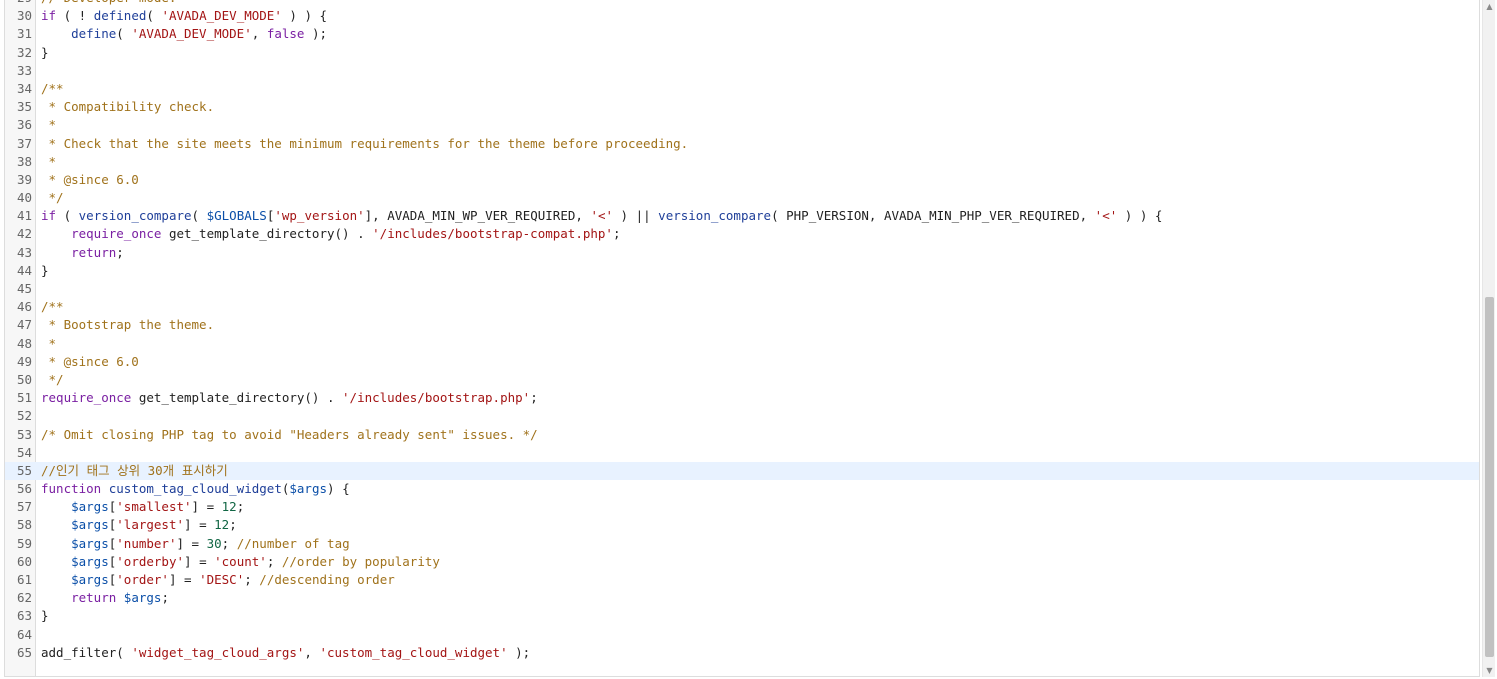 This screenshot has width=1497, height=679. I want to click on vertical-scrollbar: ▲ ▼, so click(1488, 338).